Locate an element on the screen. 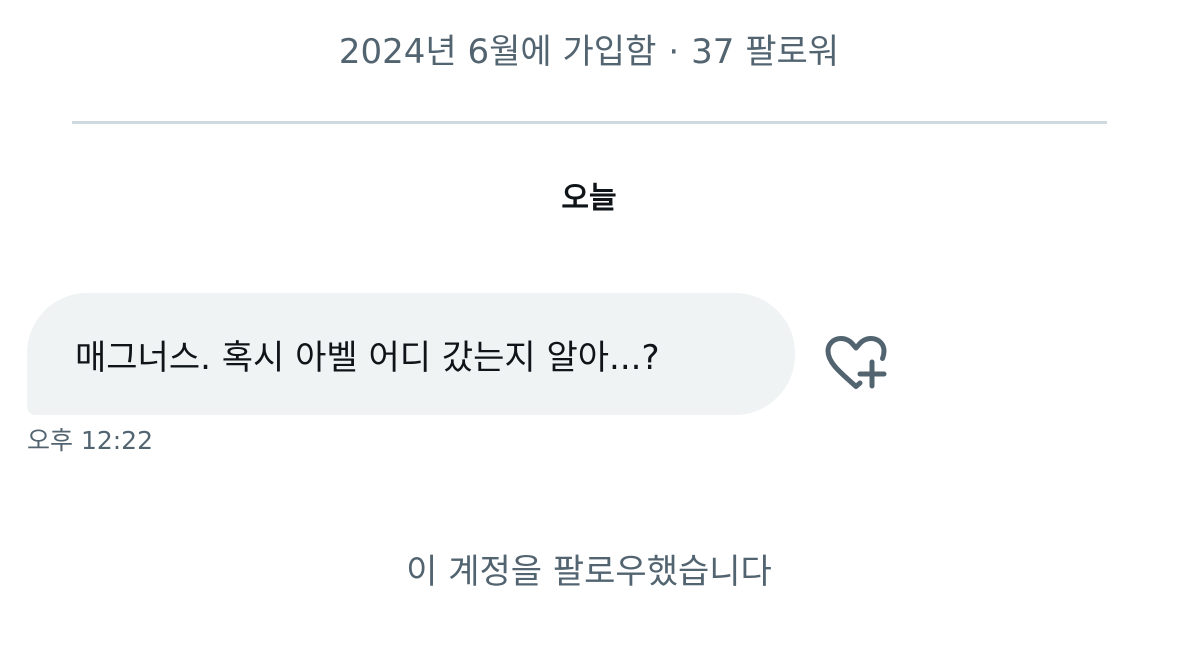  message-text: 매그너스. 혹시 아벨 어디 갔는지 알아...? is located at coordinates (367, 357).